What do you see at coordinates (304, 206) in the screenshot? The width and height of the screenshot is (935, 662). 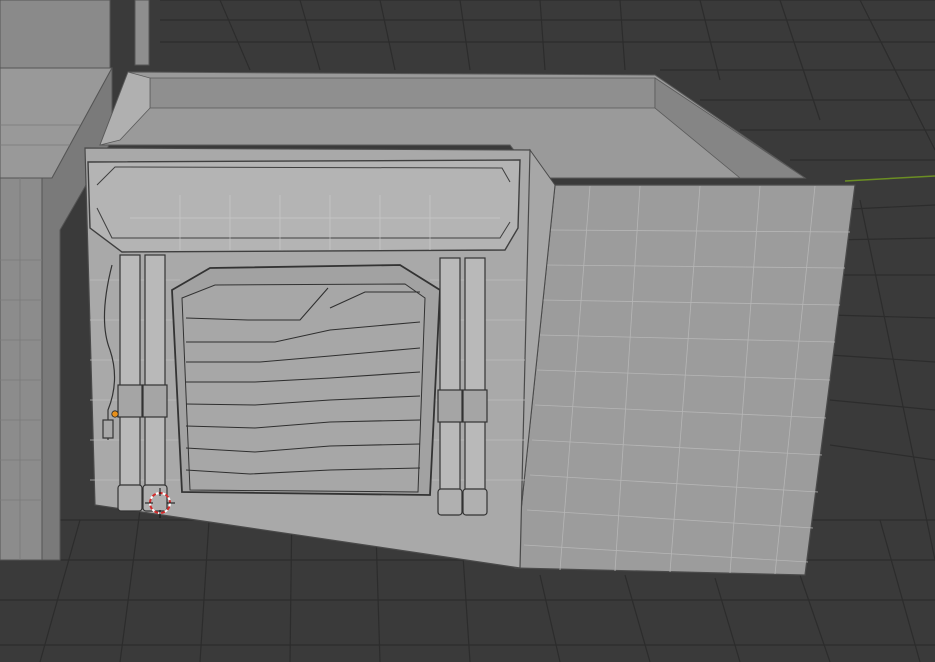 I see `entrance-header-beam` at bounding box center [304, 206].